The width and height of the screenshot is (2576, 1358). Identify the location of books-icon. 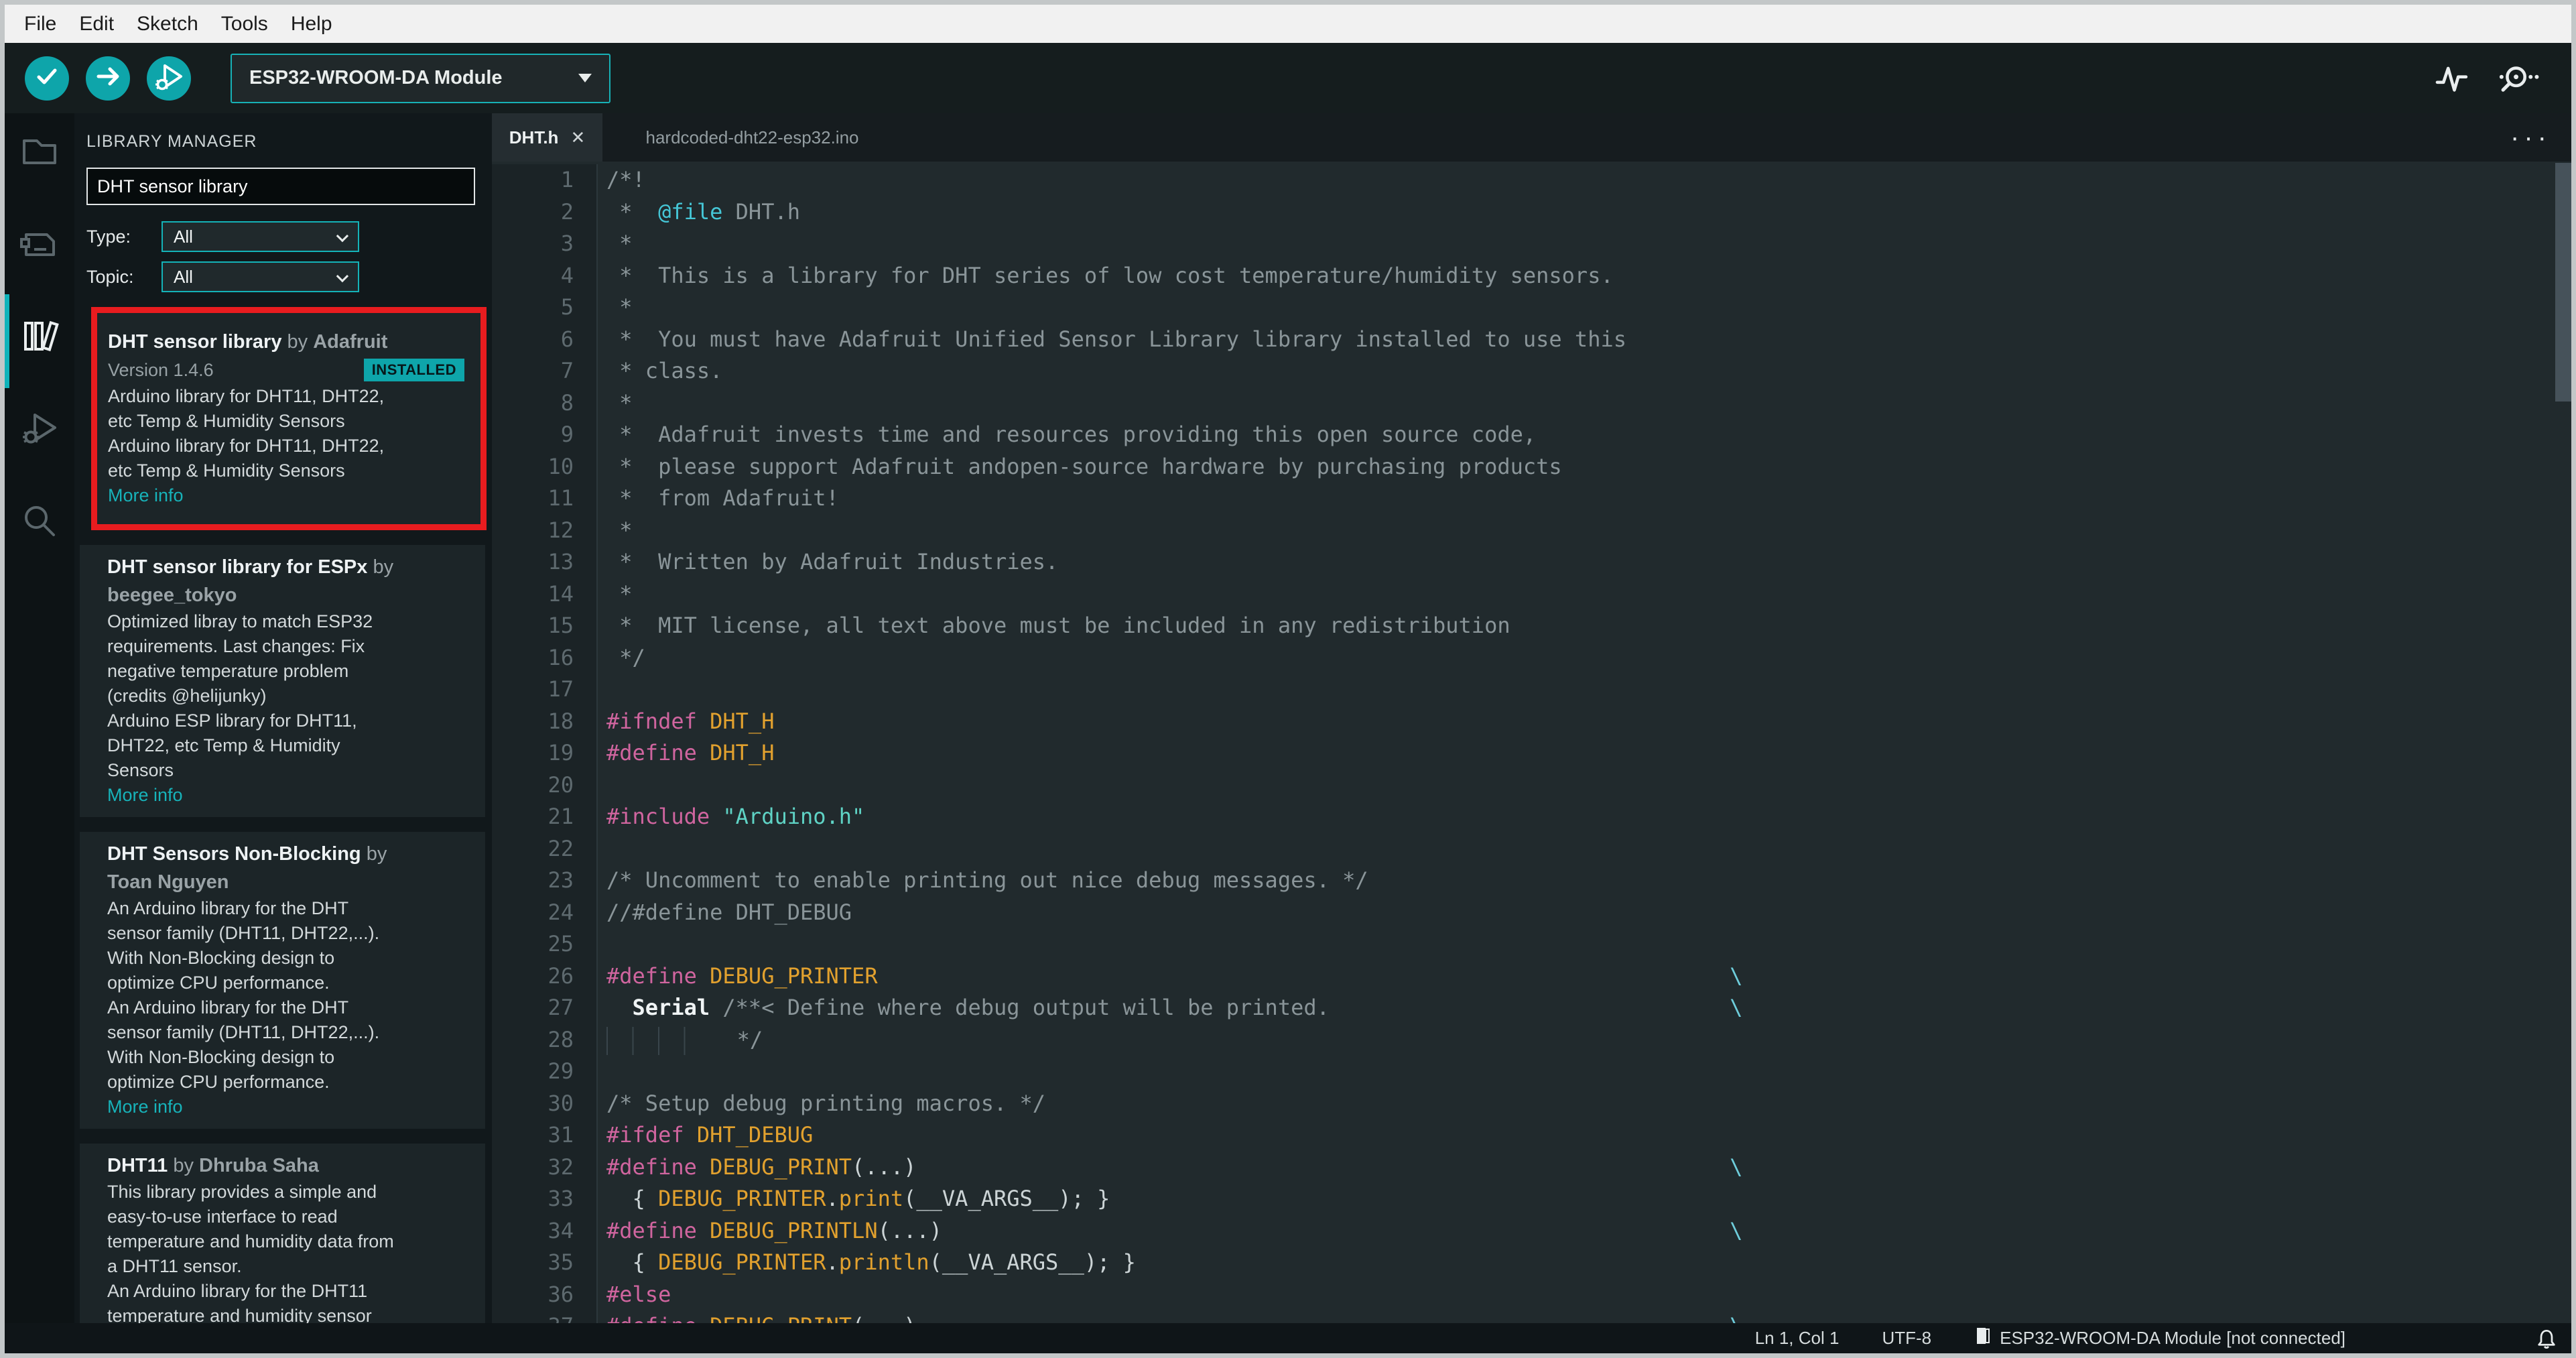
(39, 337).